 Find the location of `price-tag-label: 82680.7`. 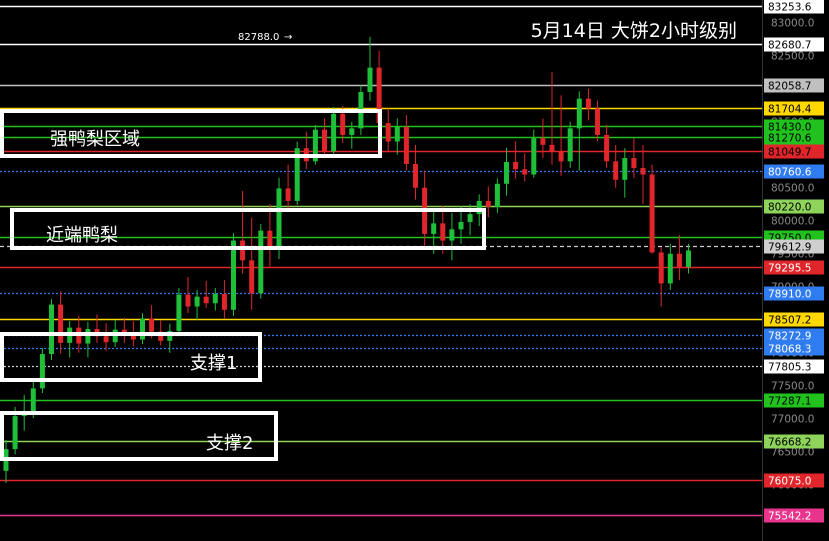

price-tag-label: 82680.7 is located at coordinates (789, 46).